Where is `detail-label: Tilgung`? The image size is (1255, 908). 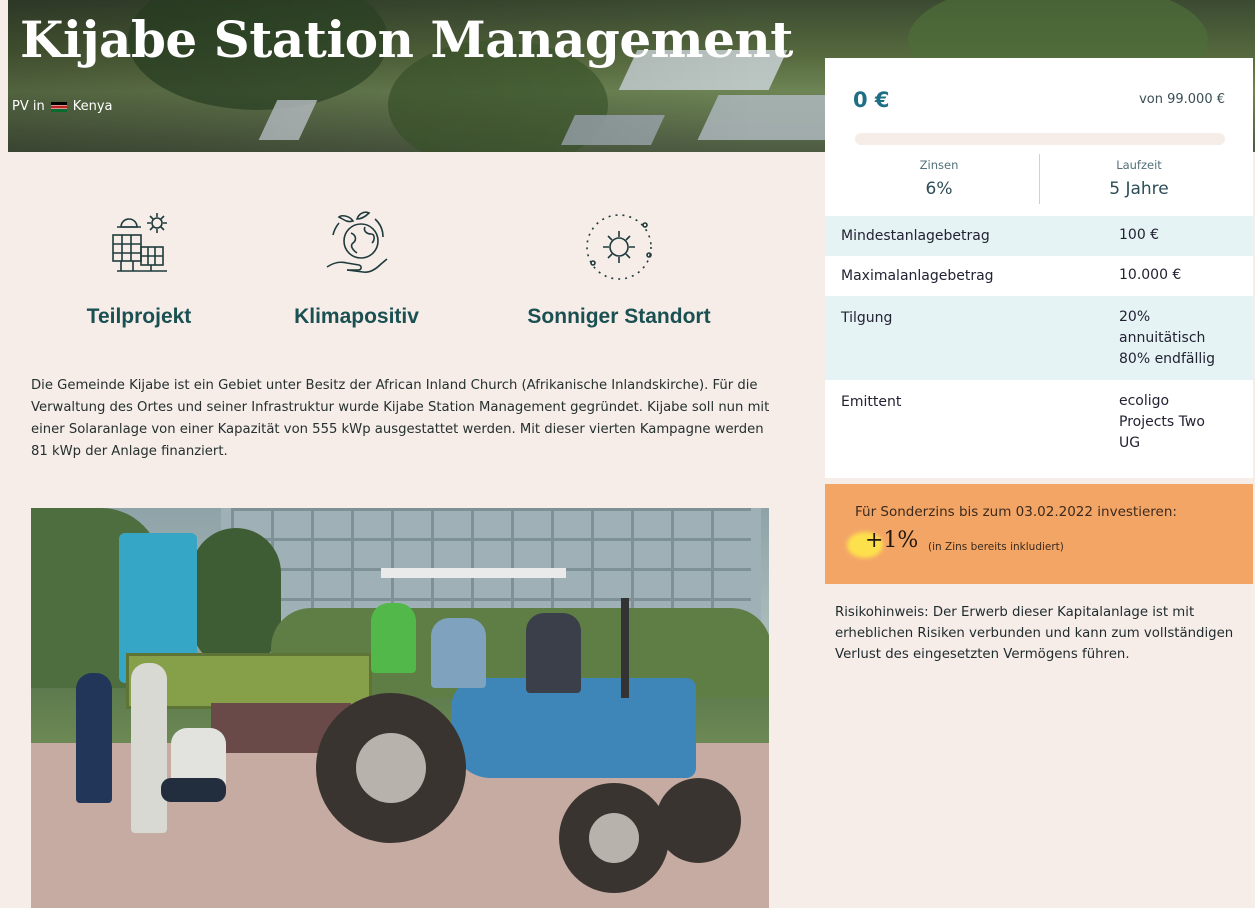 detail-label: Tilgung is located at coordinates (867, 318).